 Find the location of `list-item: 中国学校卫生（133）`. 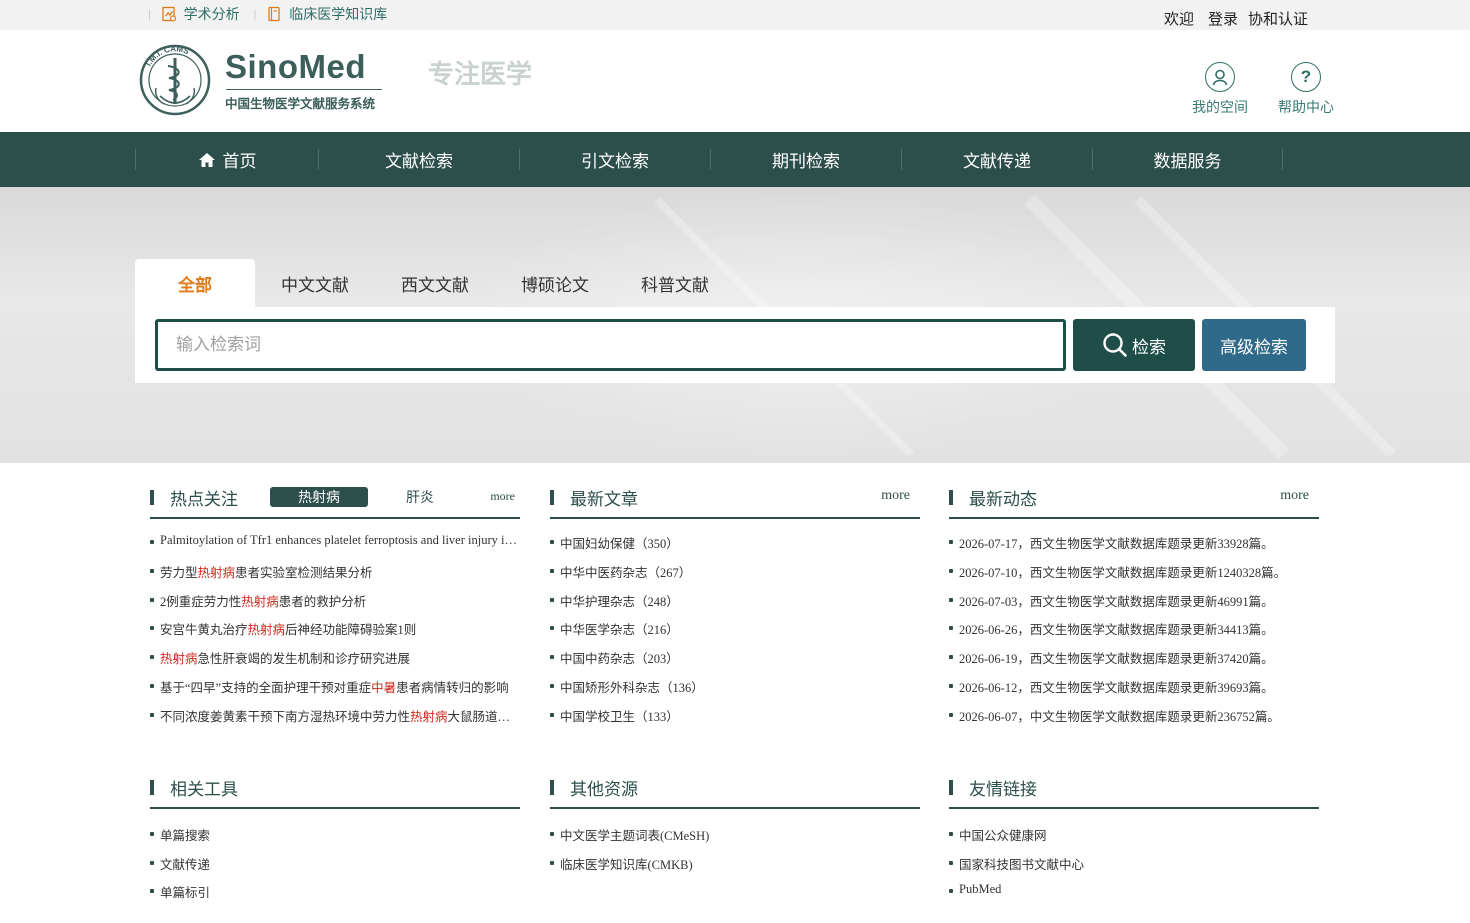

list-item: 中国学校卫生（133） is located at coordinates (735, 720).